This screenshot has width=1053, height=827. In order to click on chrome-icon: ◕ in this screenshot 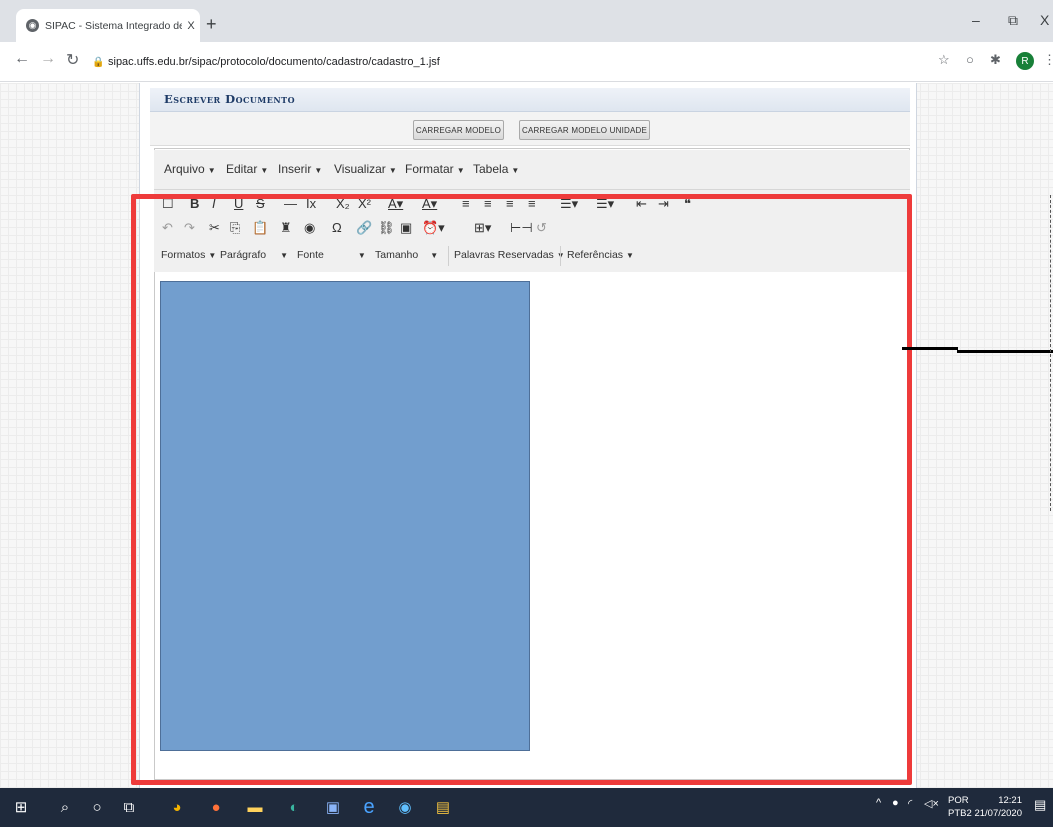, I will do `click(177, 807)`.